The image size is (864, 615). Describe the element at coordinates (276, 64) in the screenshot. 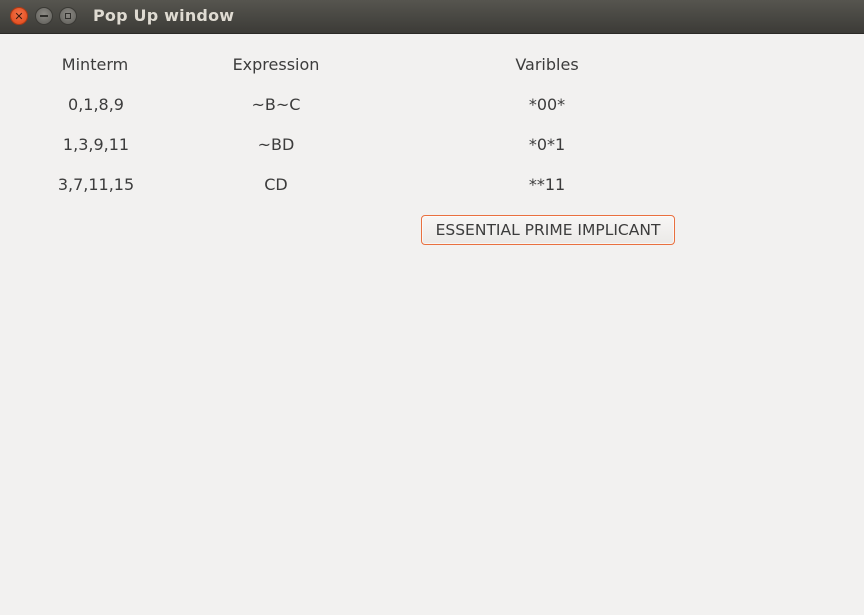

I see `header-expression: Expression` at that location.